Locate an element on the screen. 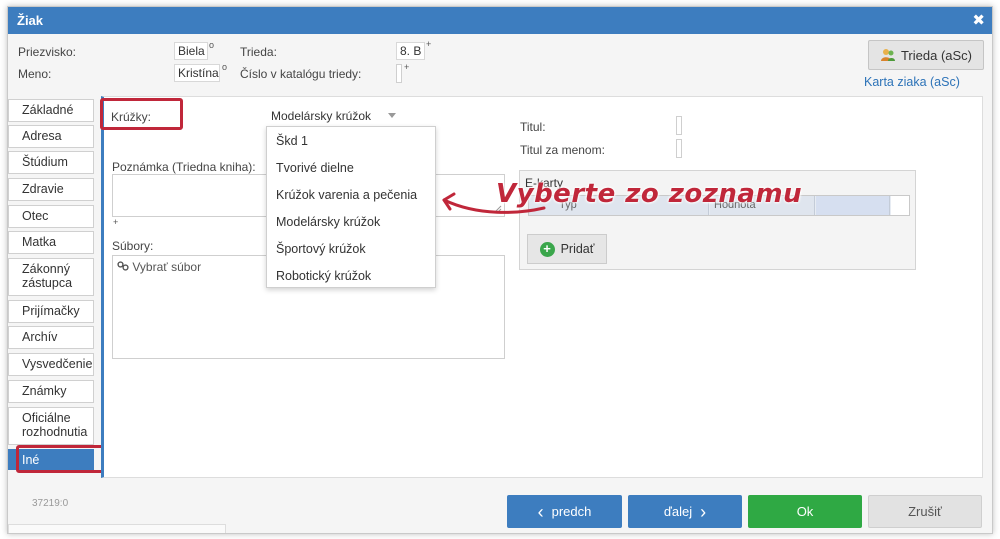 The image size is (1000, 539). plus-icon: + is located at coordinates (547, 249).